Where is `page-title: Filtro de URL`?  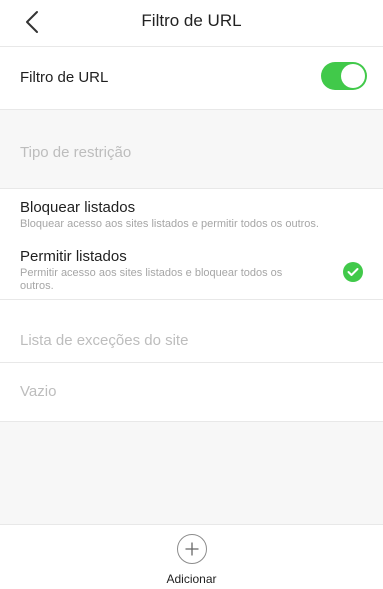
page-title: Filtro de URL is located at coordinates (191, 20).